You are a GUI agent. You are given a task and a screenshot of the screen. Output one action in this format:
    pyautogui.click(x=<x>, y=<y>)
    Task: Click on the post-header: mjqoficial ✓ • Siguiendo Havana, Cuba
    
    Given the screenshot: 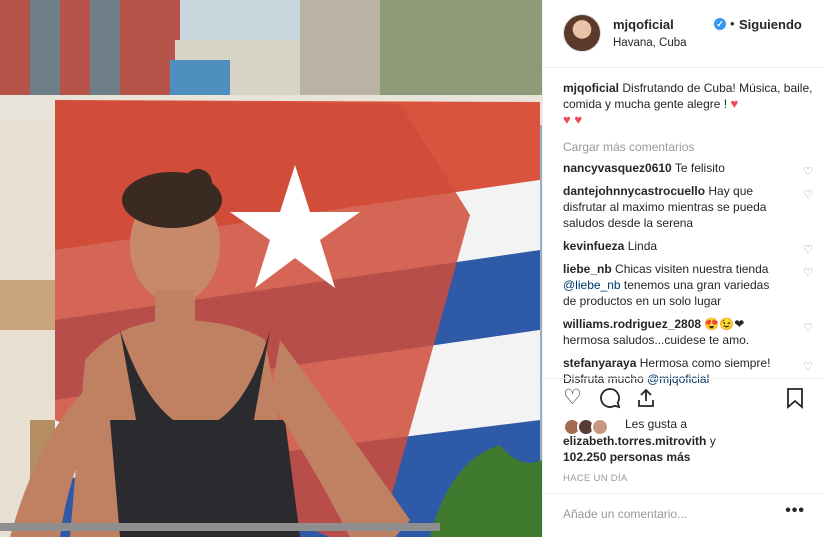 What is the action you would take?
    pyautogui.click(x=683, y=34)
    